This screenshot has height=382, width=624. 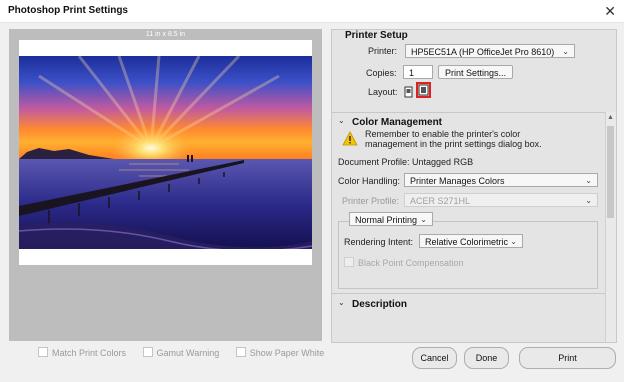 I want to click on print-button: Print, so click(x=567, y=358).